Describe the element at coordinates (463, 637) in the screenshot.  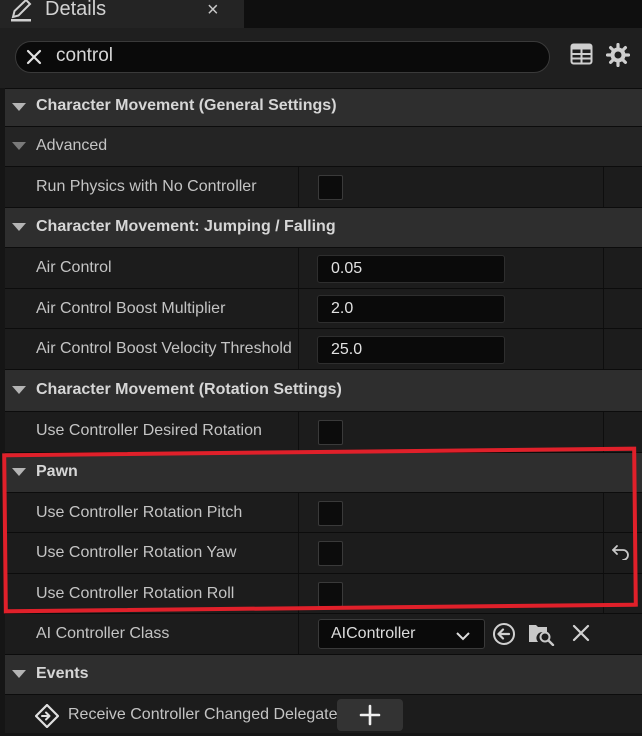
I see `chevron-down-icon` at that location.